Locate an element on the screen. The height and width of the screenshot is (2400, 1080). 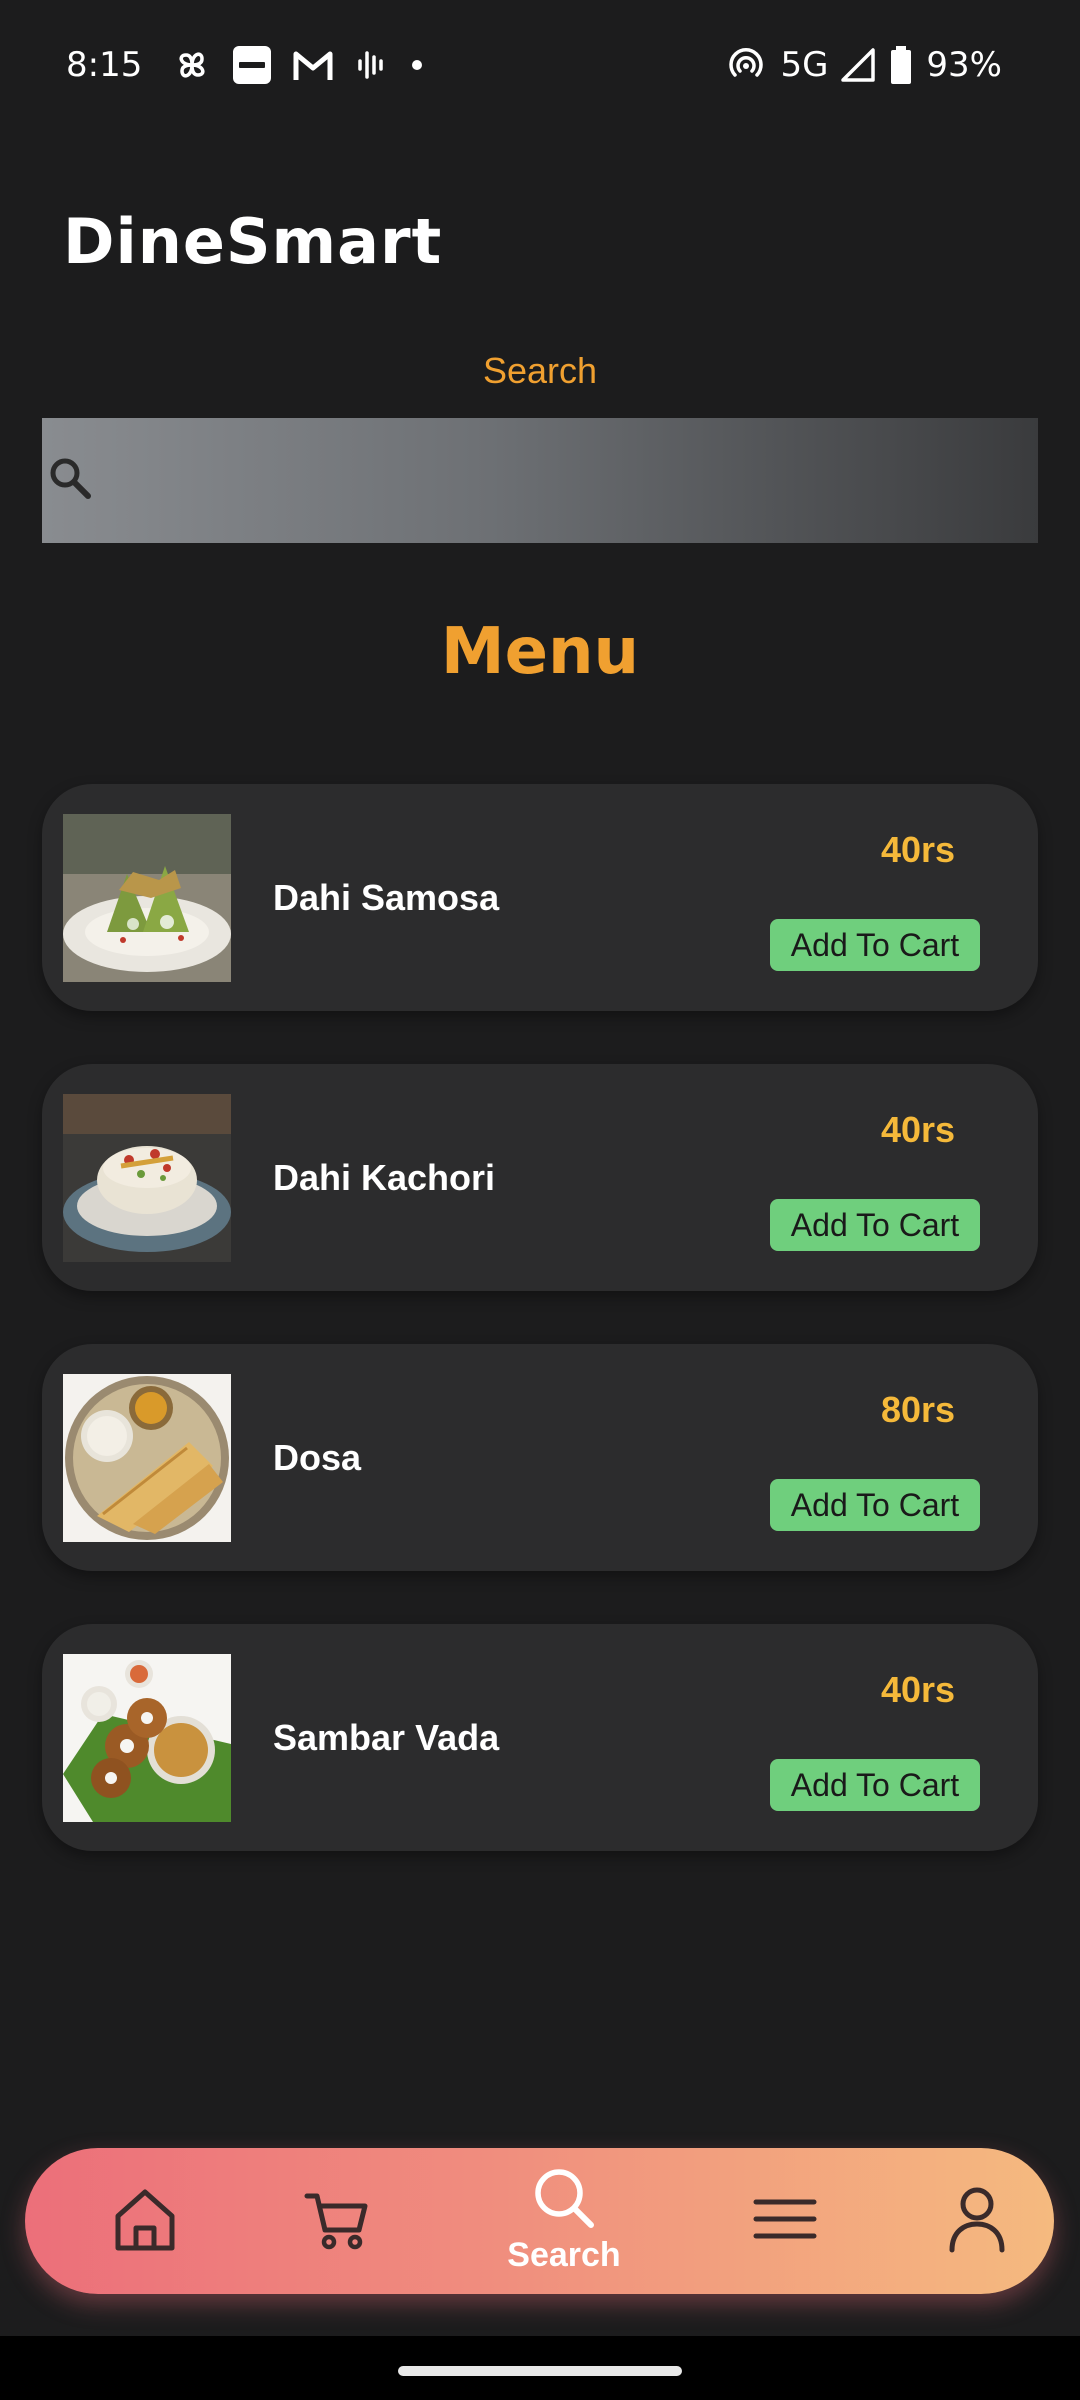
menu-item-card: Dahi Samosa 40rs Add To Cart is located at coordinates (540, 897).